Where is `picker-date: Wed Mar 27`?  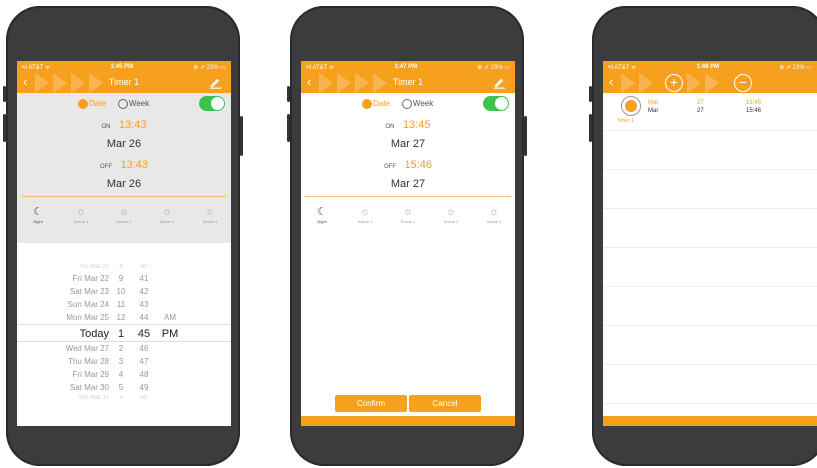 picker-date: Wed Mar 27 is located at coordinates (87, 348).